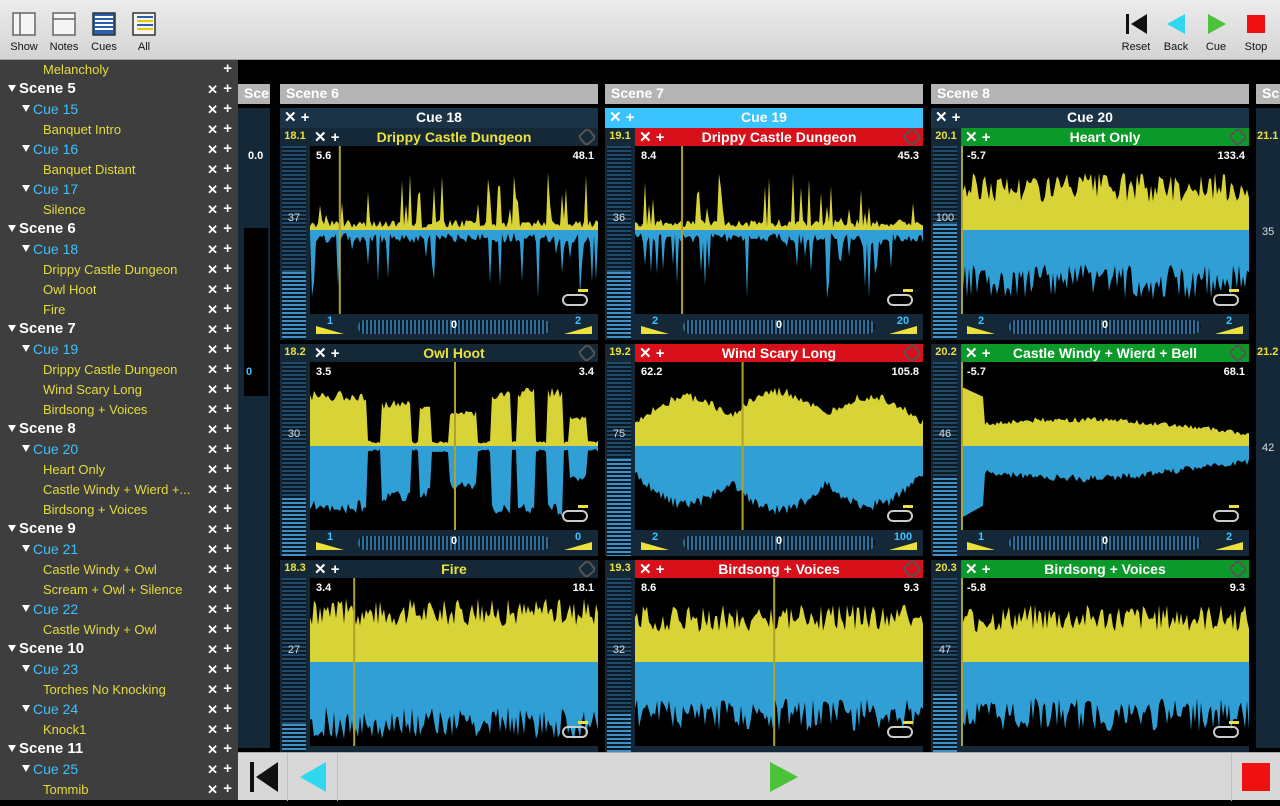  Describe the element at coordinates (454, 230) in the screenshot. I see `waveform-display: 5.6 48.1` at that location.